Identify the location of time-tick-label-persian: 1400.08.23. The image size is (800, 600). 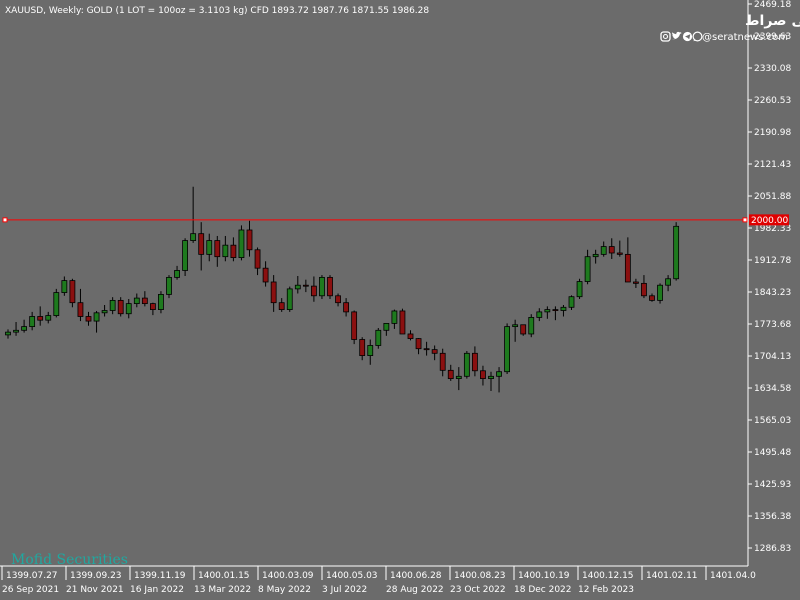
(480, 576).